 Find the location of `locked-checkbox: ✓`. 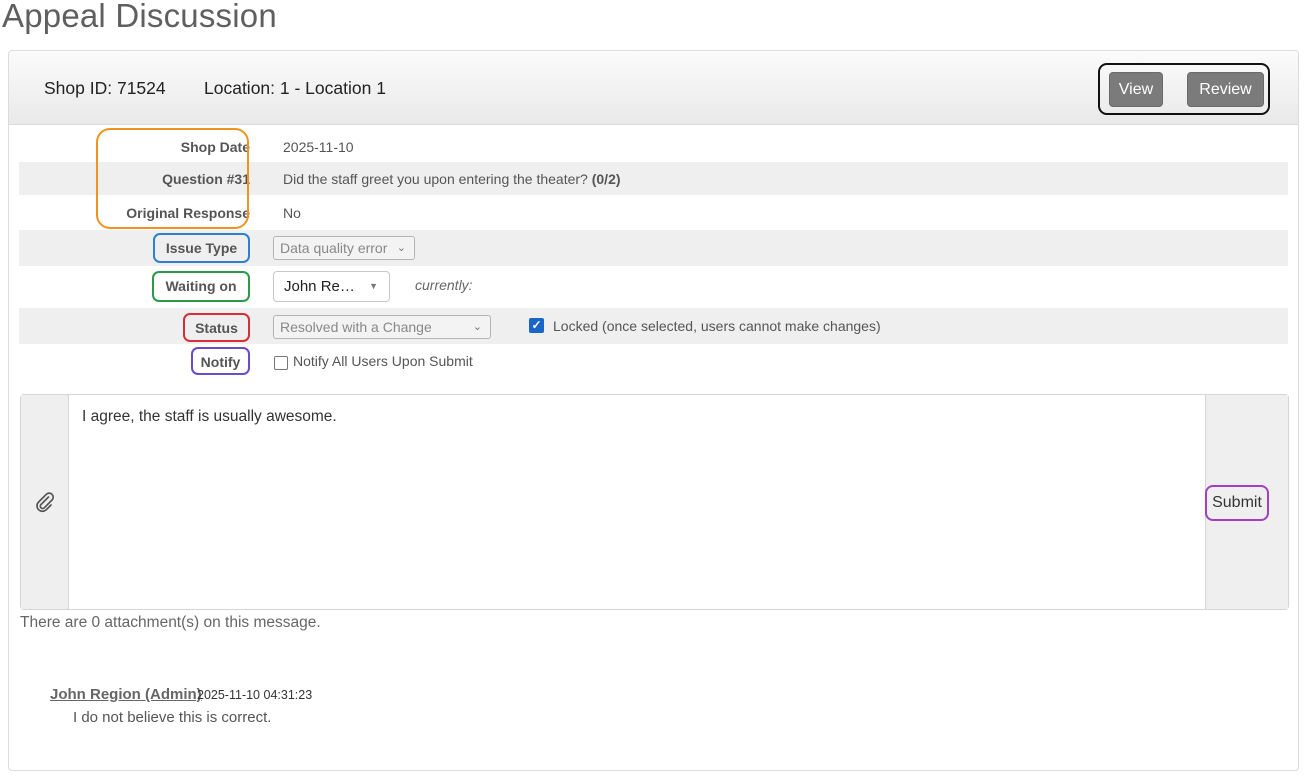

locked-checkbox: ✓ is located at coordinates (536, 325).